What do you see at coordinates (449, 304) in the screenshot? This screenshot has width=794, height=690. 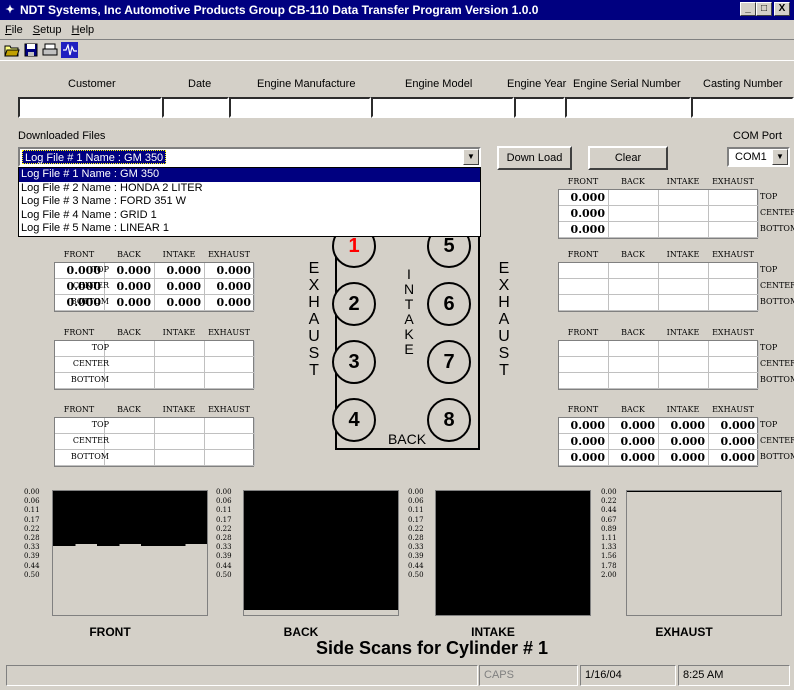 I see `cylinder-6: 6` at bounding box center [449, 304].